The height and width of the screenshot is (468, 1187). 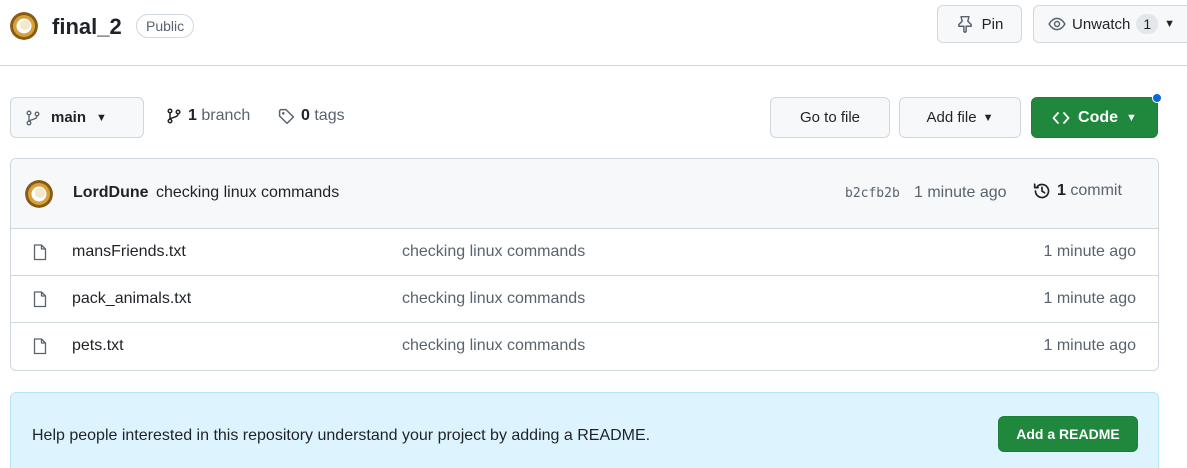 What do you see at coordinates (247, 193) in the screenshot?
I see `commit-message: checking linux commands` at bounding box center [247, 193].